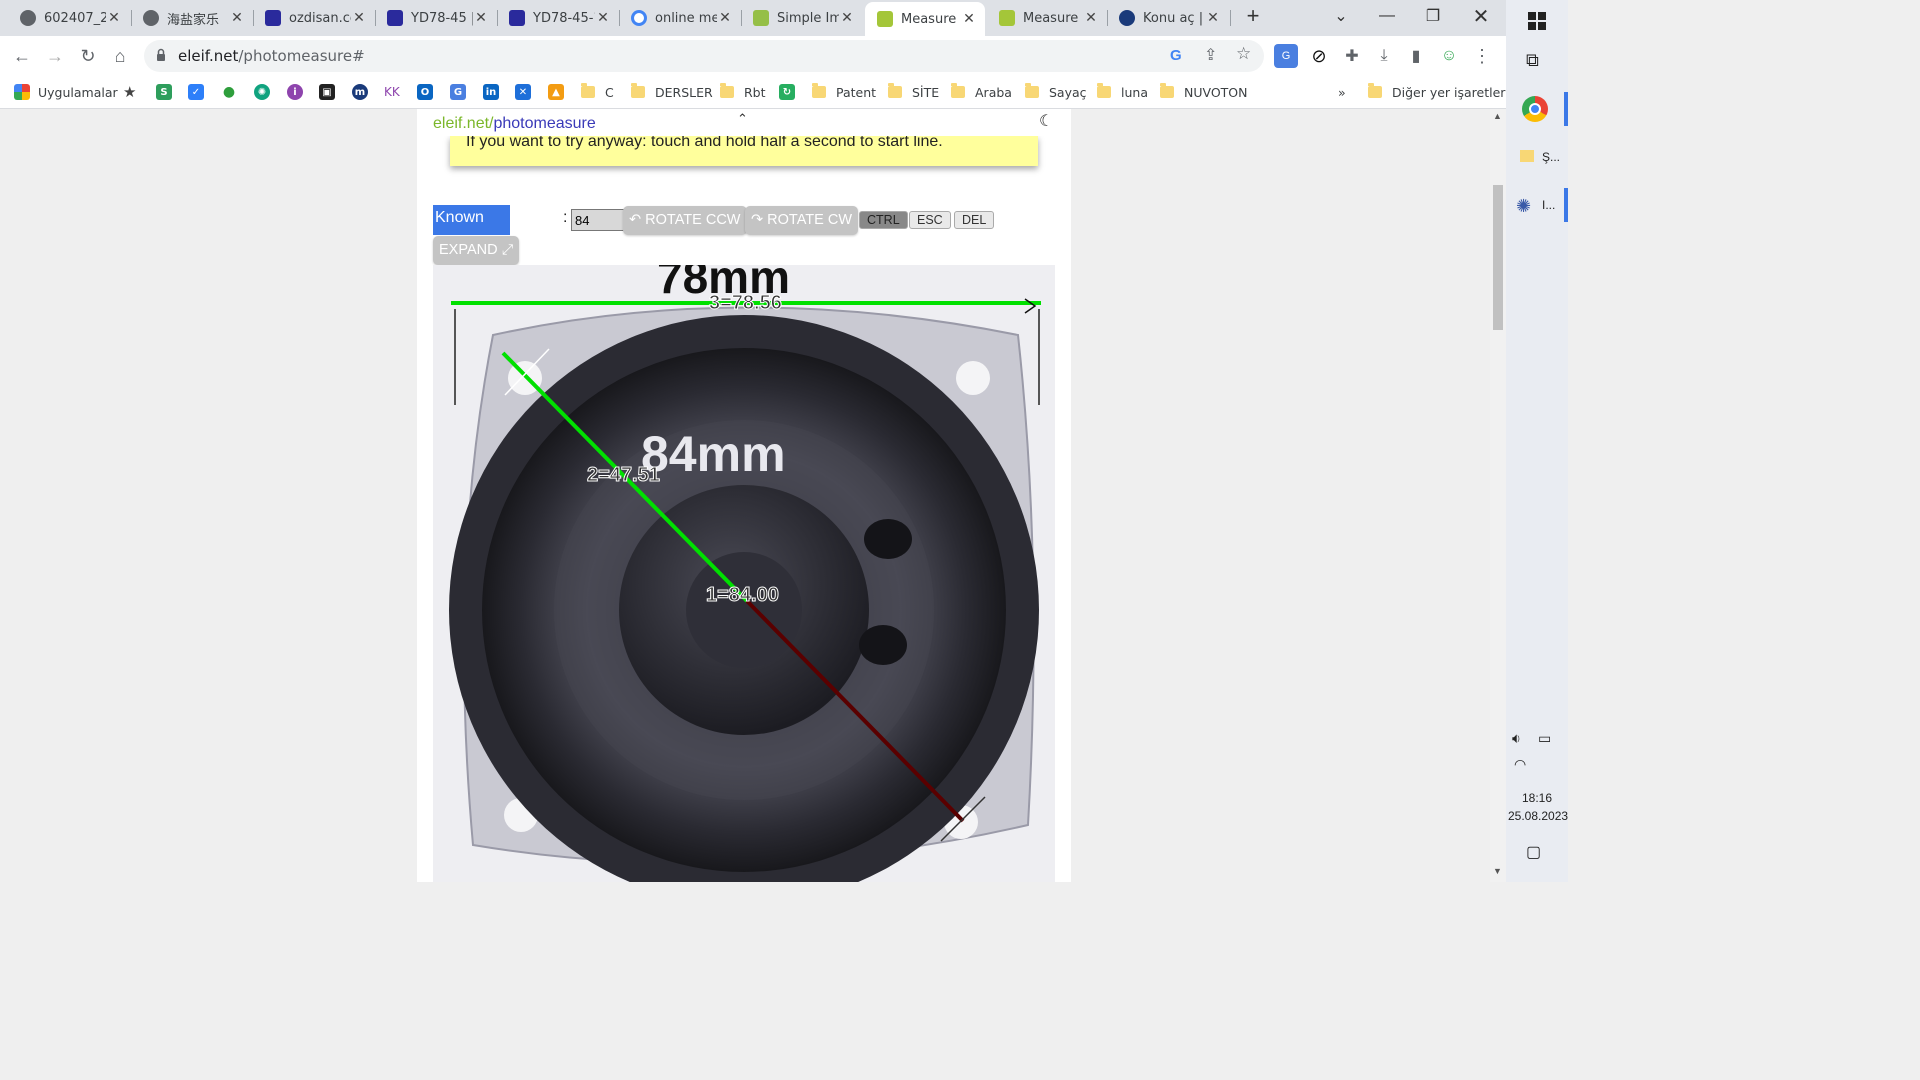 The width and height of the screenshot is (1920, 1080). Describe the element at coordinates (802, 18) in the screenshot. I see `tab-7: Simple Im ✕` at that location.